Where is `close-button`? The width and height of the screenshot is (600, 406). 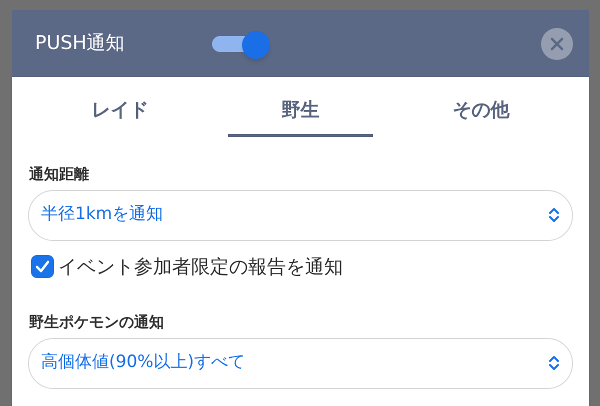 close-button is located at coordinates (557, 44).